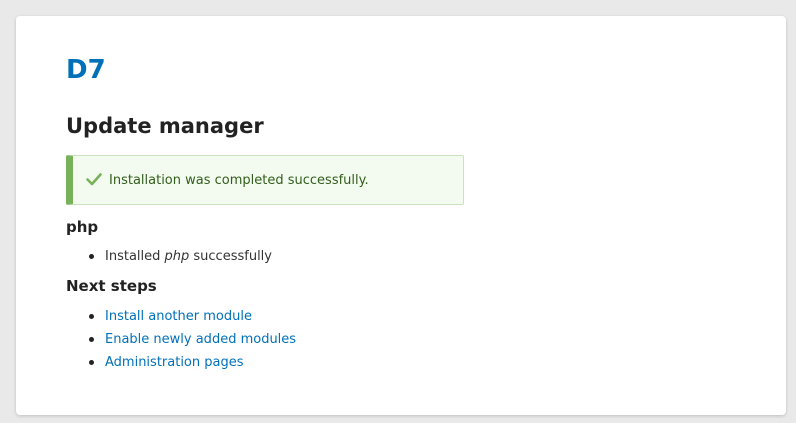 The image size is (796, 423). What do you see at coordinates (82, 227) in the screenshot?
I see `project-title: php` at bounding box center [82, 227].